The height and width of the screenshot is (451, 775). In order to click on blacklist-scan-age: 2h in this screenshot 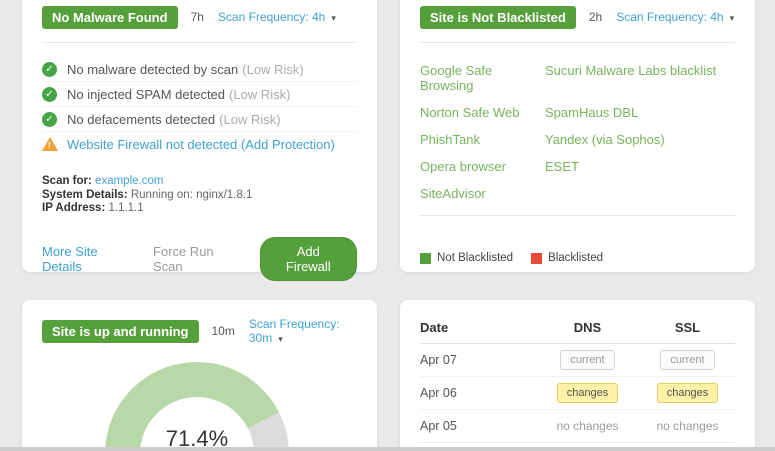, I will do `click(595, 17)`.